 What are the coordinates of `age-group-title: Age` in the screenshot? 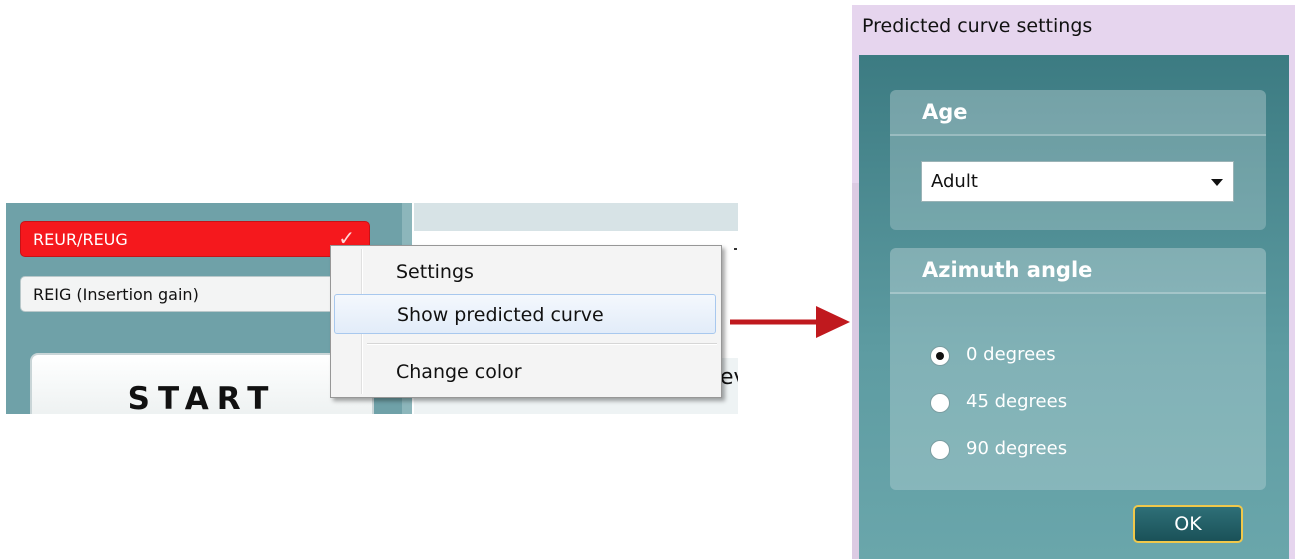 It's located at (945, 112).